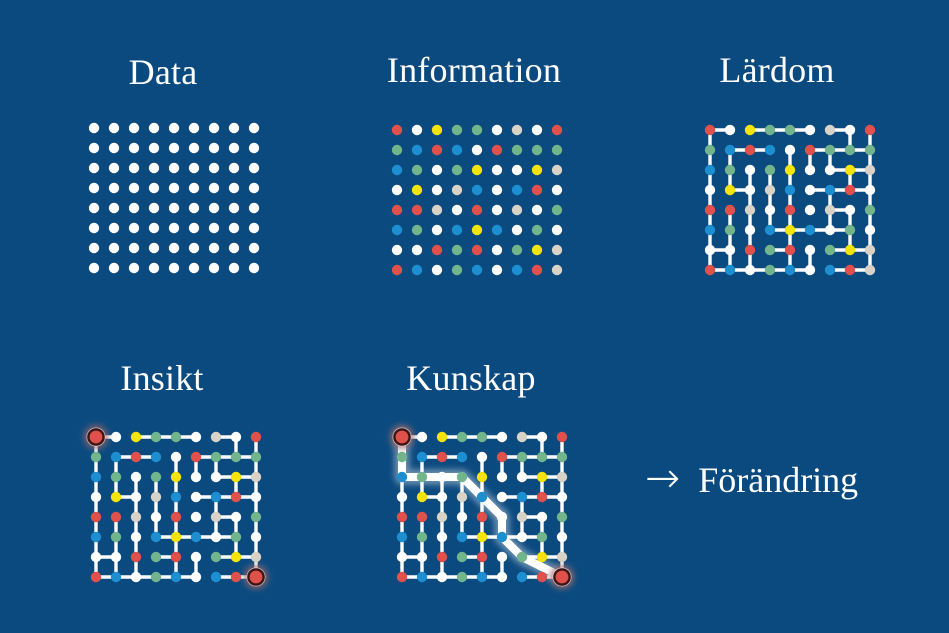 The width and height of the screenshot is (949, 633). I want to click on panel-title-kunskap: Kunskap, so click(471, 378).